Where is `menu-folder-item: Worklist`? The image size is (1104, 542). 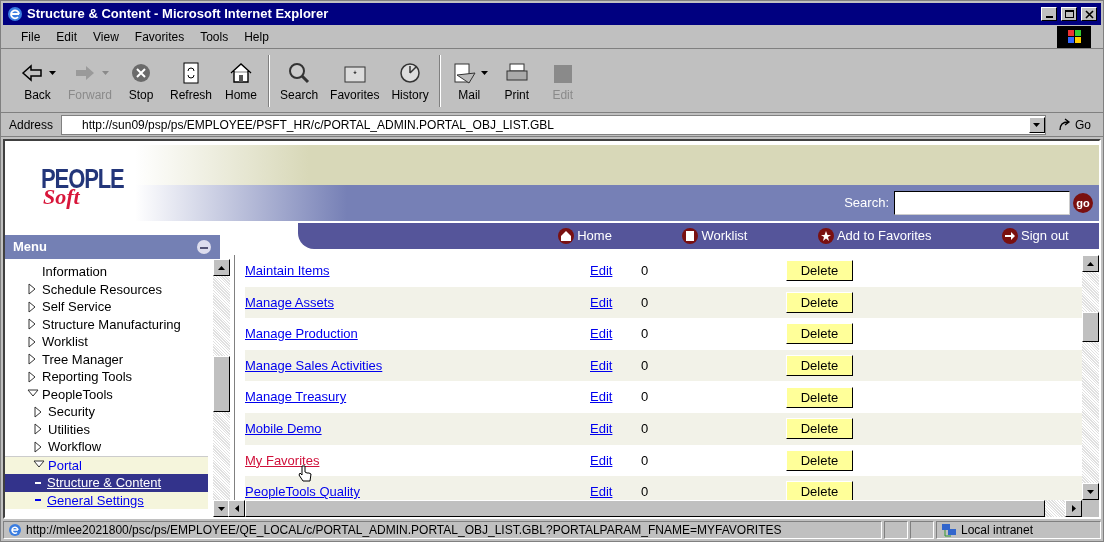 menu-folder-item: Worklist is located at coordinates (65, 342).